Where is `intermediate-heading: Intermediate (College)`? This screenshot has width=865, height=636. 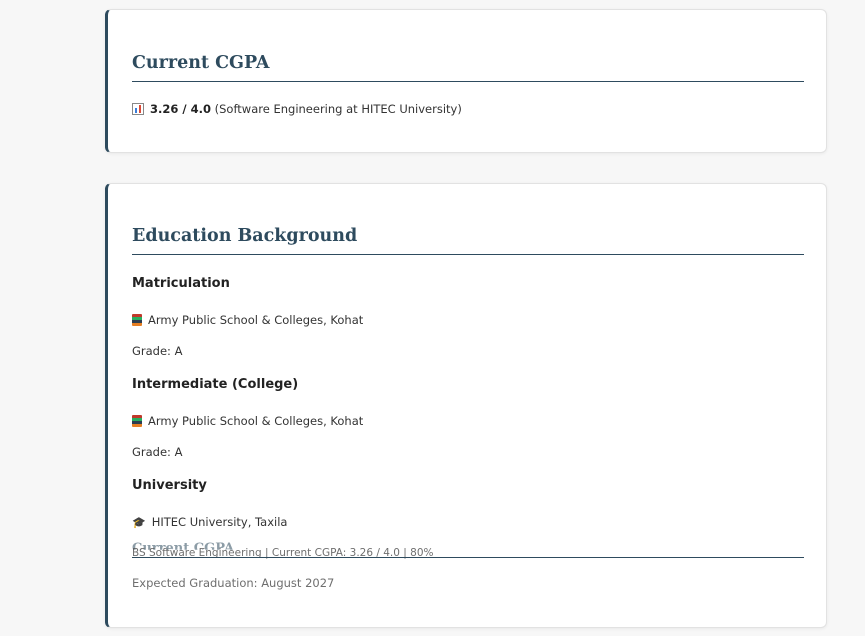
intermediate-heading: Intermediate (College) is located at coordinates (215, 384).